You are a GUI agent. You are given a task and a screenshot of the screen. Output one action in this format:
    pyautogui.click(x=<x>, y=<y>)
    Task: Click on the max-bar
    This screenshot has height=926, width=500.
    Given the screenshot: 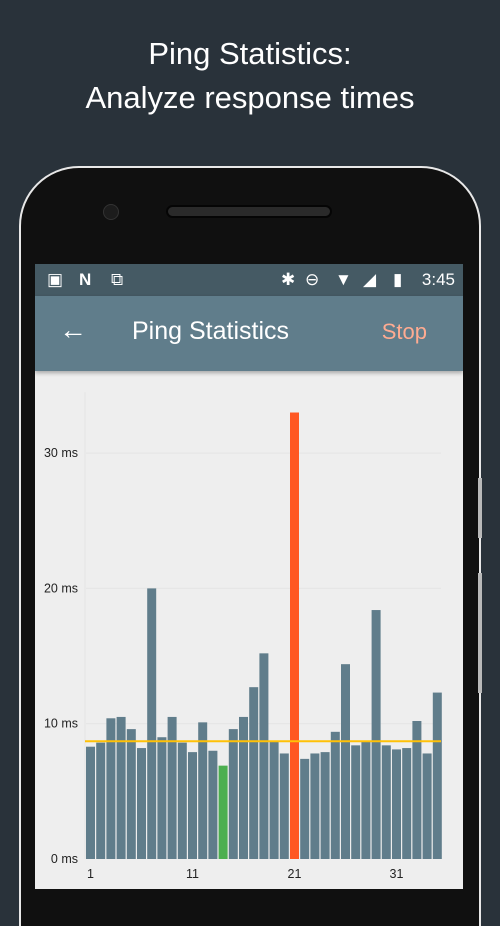 What is the action you would take?
    pyautogui.click(x=294, y=635)
    